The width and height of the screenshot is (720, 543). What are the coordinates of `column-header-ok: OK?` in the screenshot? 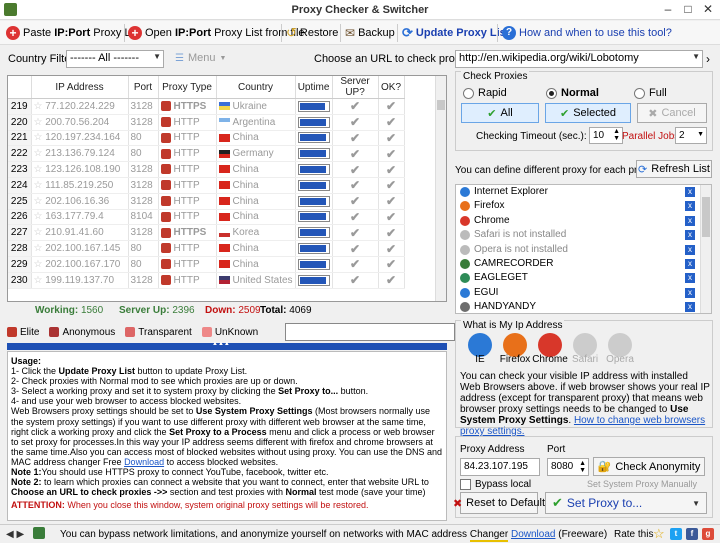 It's located at (391, 87).